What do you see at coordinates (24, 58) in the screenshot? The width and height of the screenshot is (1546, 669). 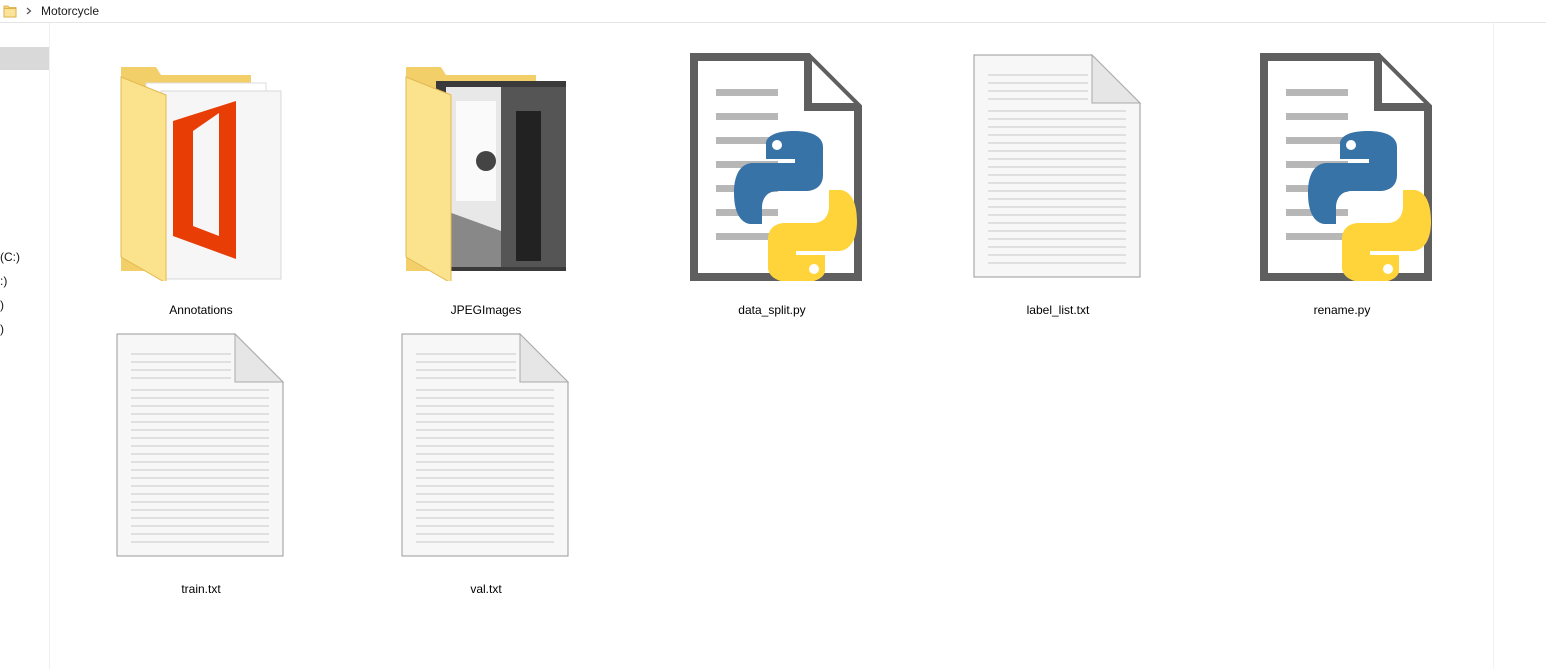 I see `nav-selected-item` at bounding box center [24, 58].